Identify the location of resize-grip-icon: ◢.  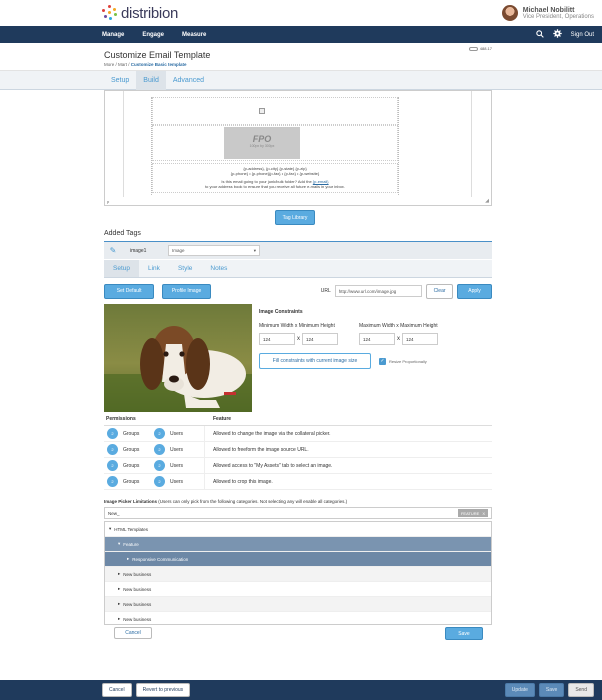
(487, 201).